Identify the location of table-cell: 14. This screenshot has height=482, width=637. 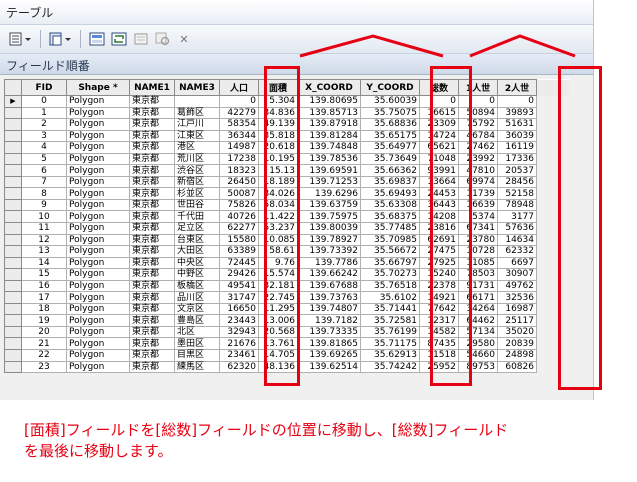
(44, 263).